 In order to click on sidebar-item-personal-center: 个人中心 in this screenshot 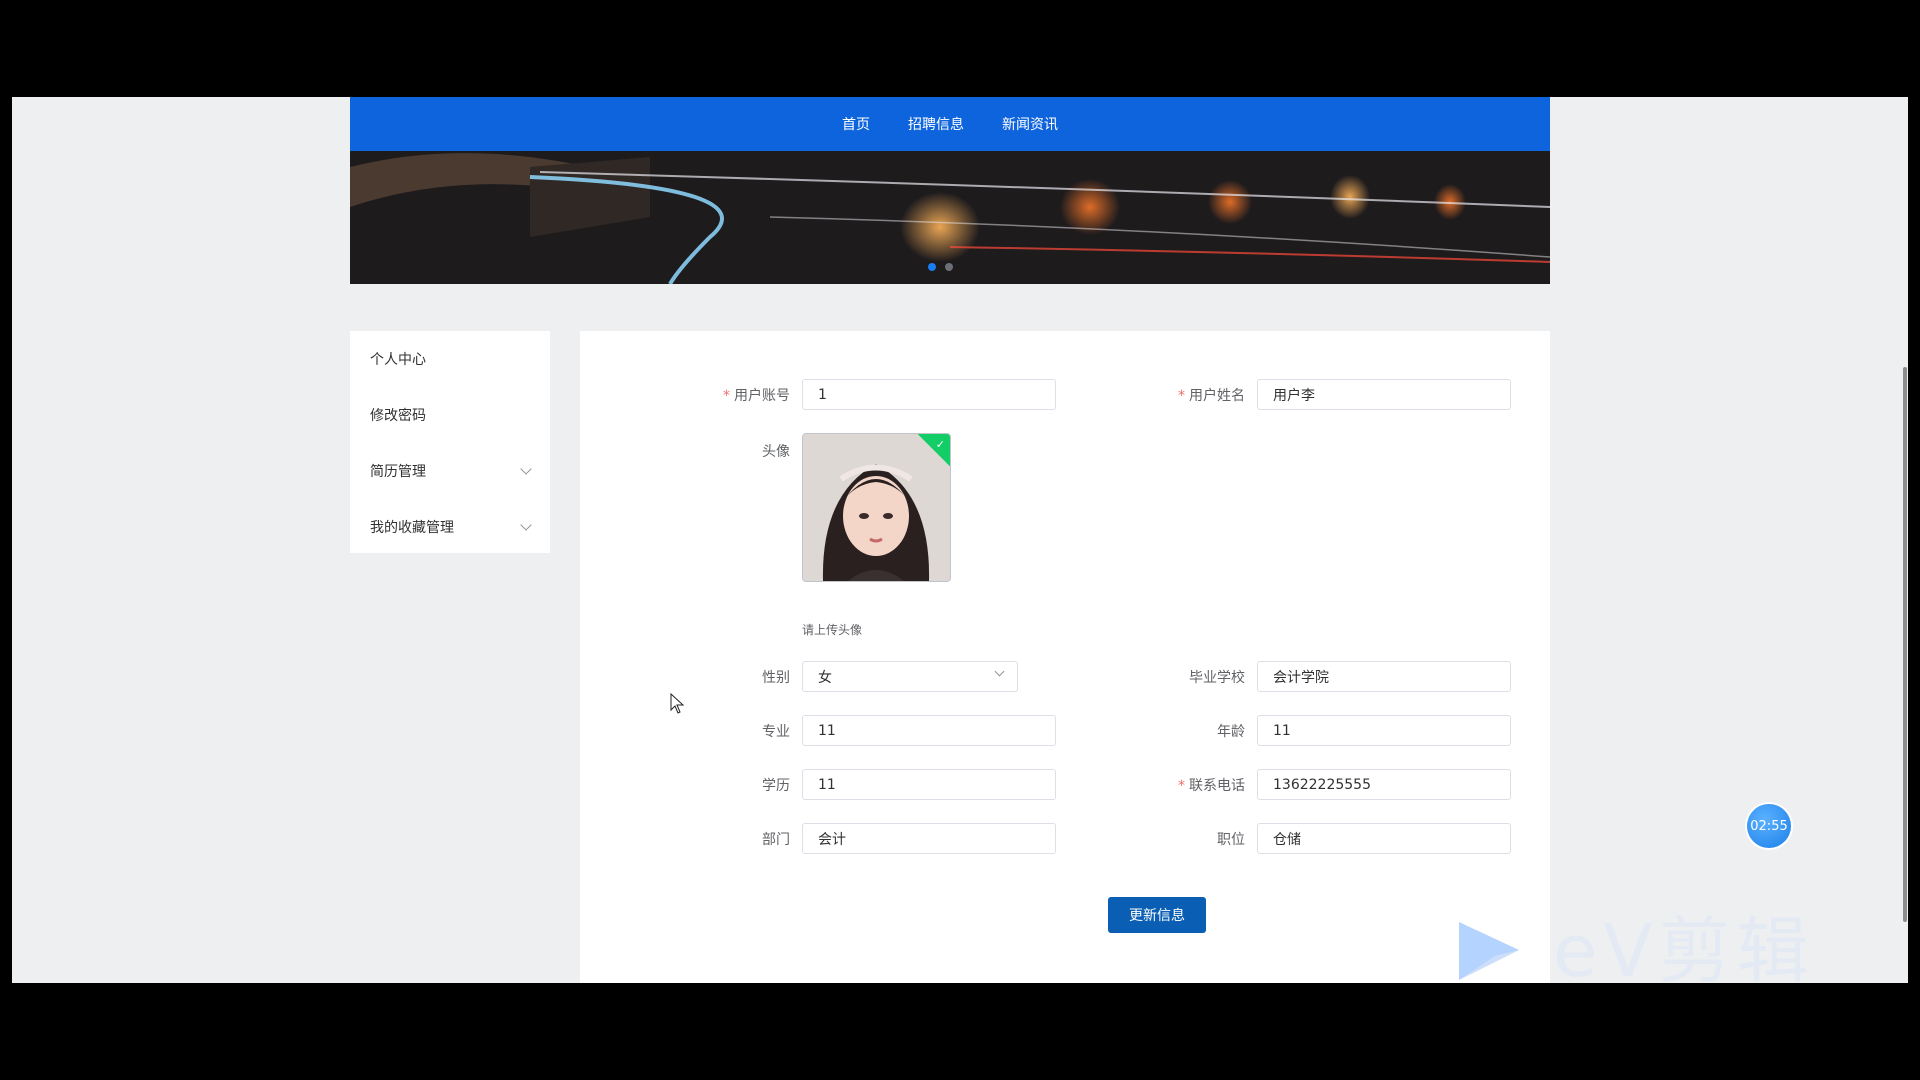, I will do `click(450, 359)`.